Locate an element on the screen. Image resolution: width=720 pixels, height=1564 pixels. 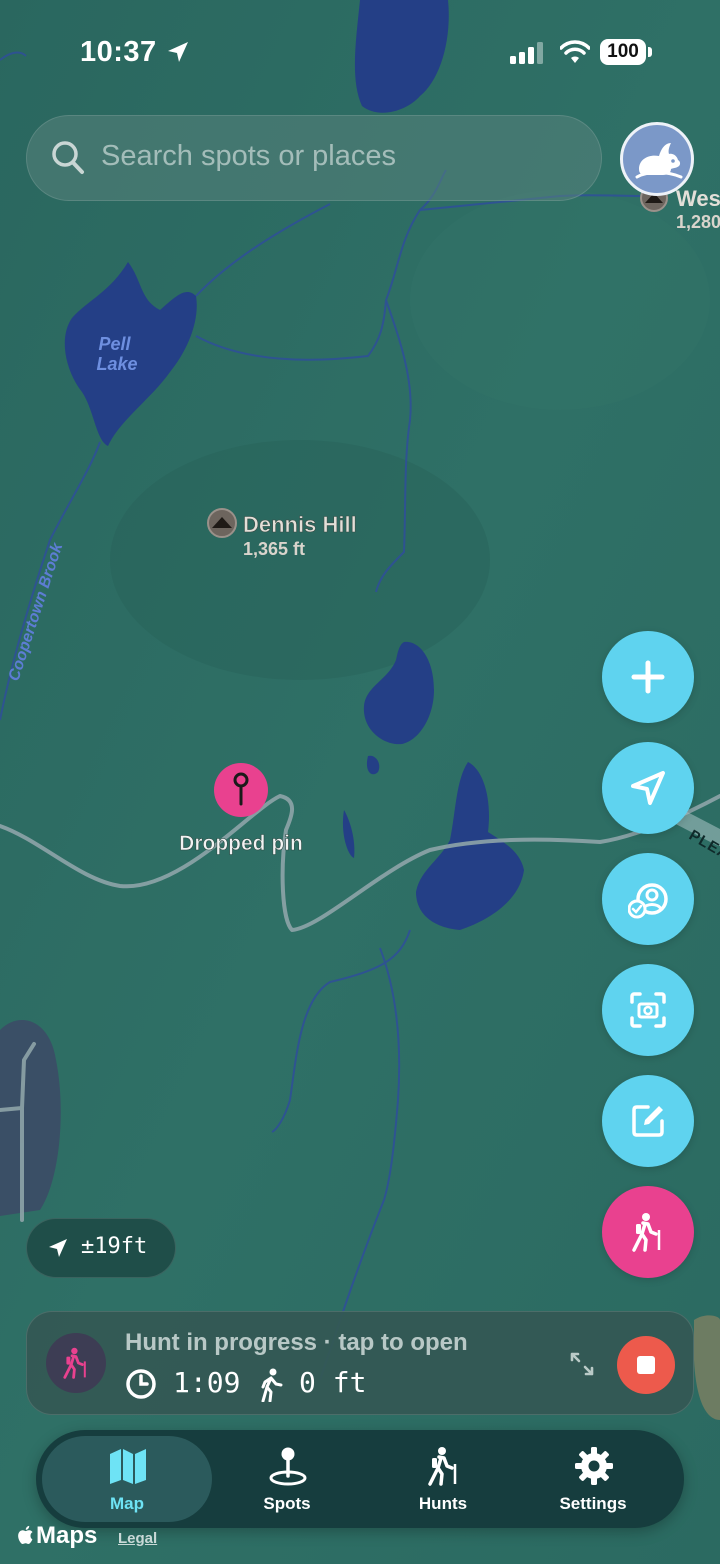
note-button is located at coordinates (648, 1121).